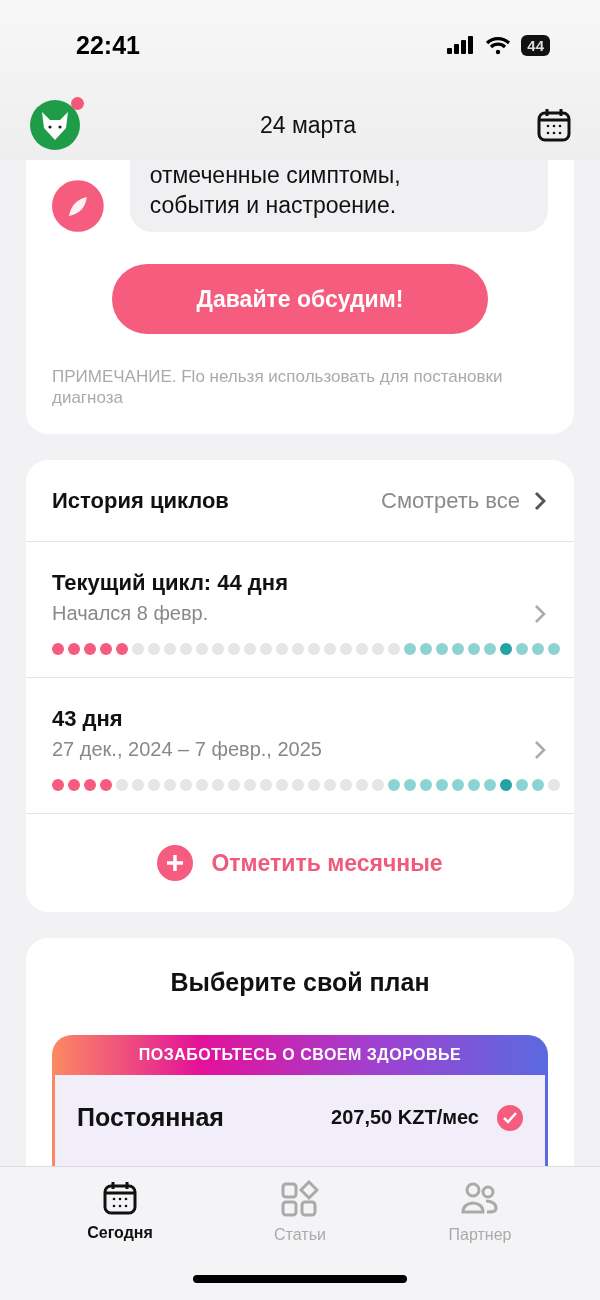  Describe the element at coordinates (300, 1199) in the screenshot. I see `grid-icon` at that location.